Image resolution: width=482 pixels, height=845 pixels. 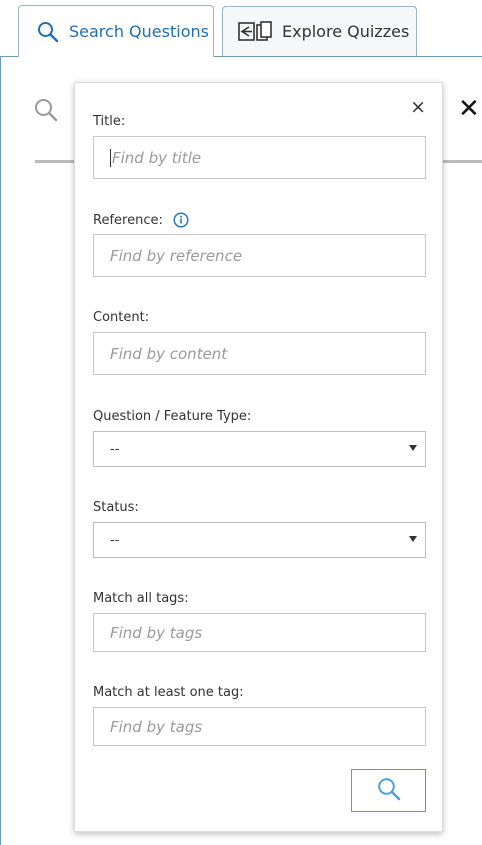 I want to click on match-all-tags-input: Find by tags, so click(x=259, y=632).